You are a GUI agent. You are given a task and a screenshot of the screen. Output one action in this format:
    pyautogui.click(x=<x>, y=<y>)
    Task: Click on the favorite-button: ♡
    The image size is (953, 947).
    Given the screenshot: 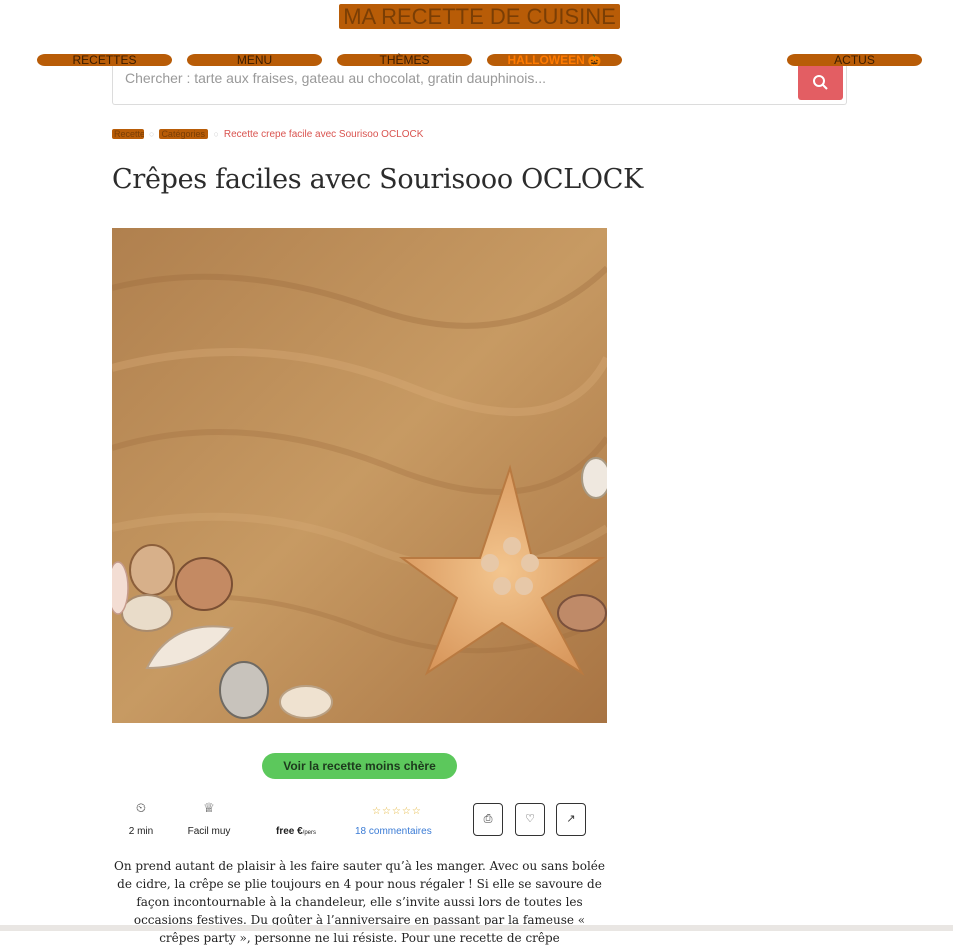 What is the action you would take?
    pyautogui.click(x=530, y=819)
    